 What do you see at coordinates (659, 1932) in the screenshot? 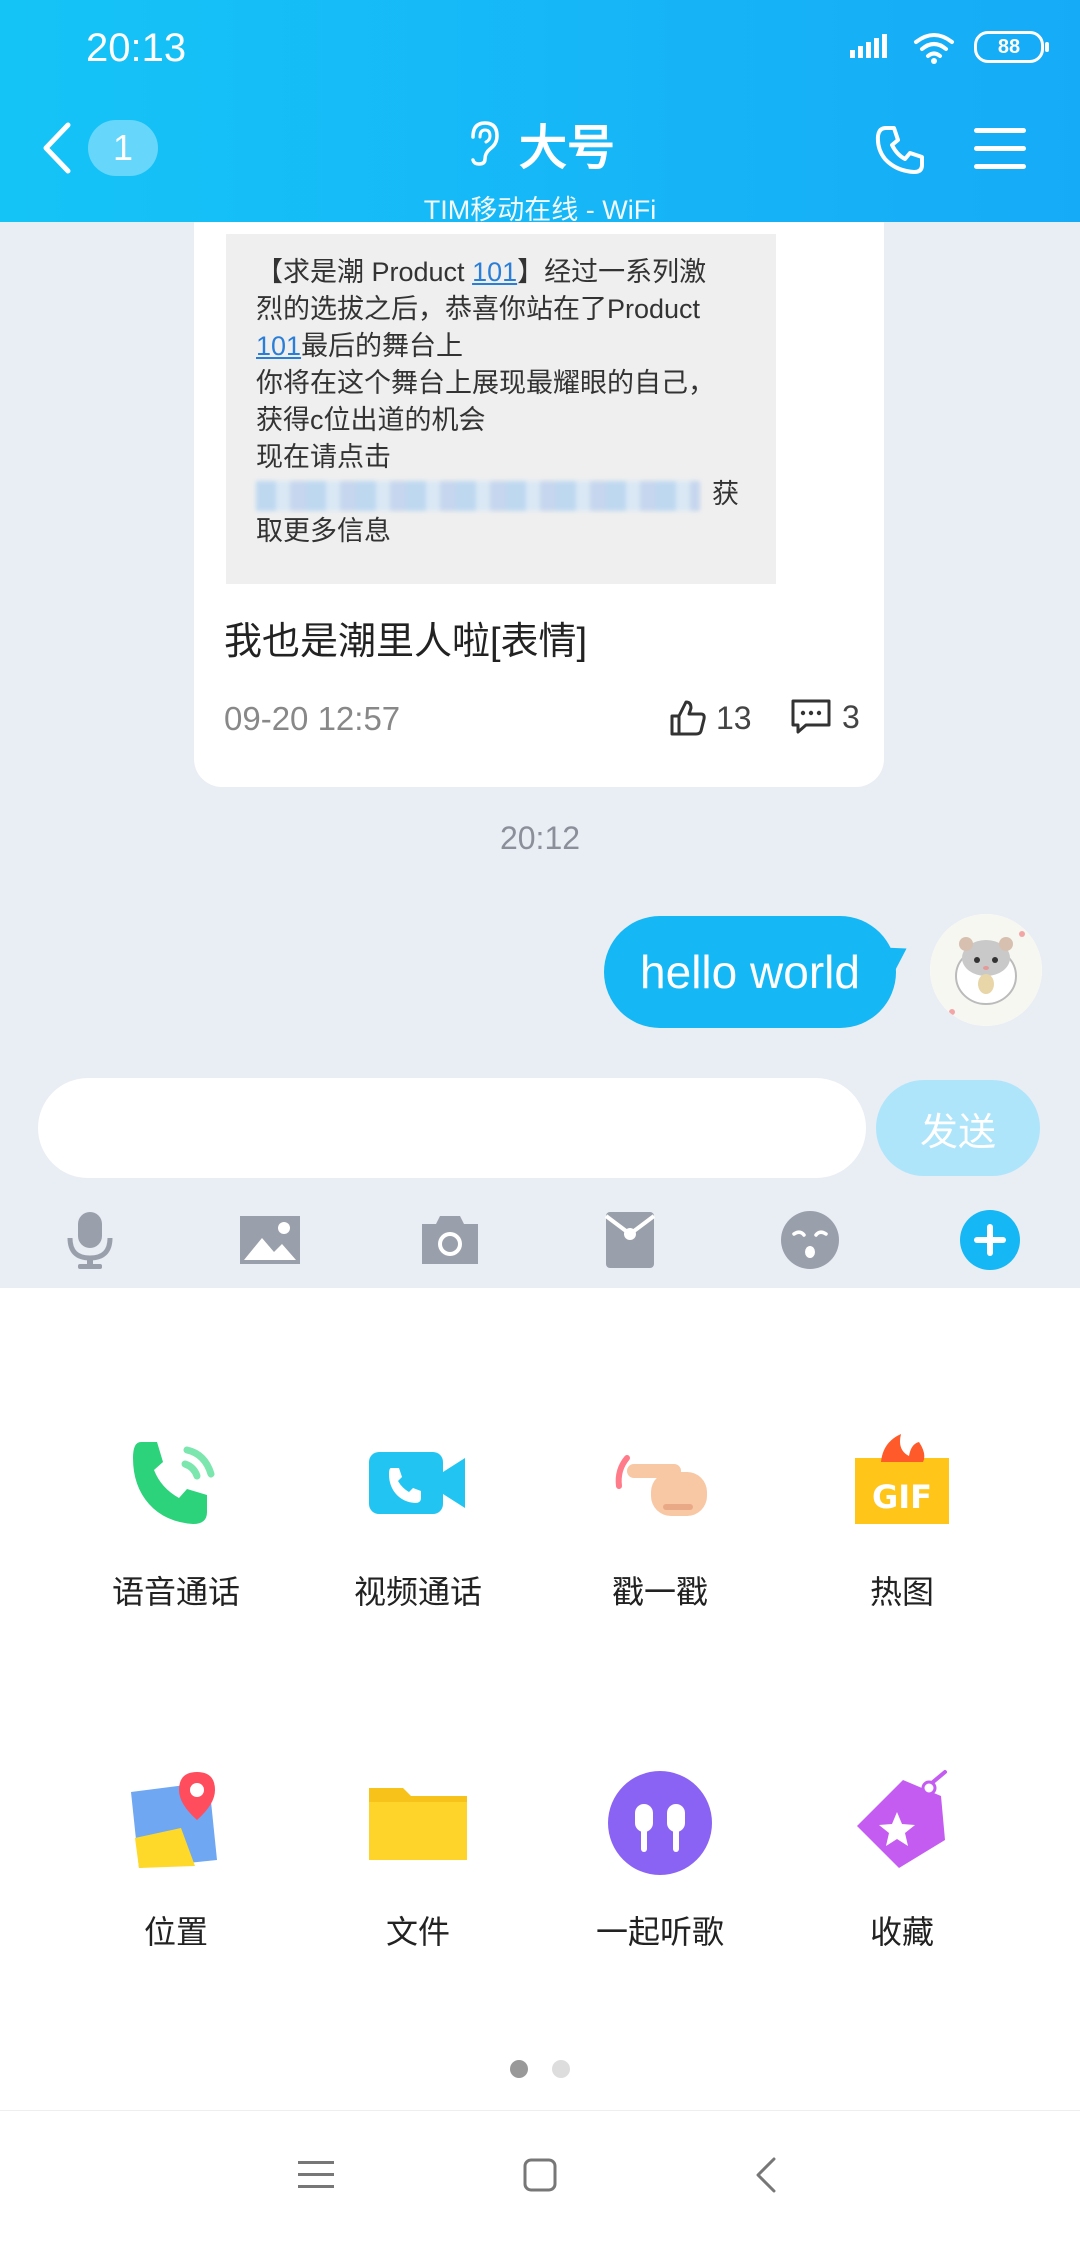
I see `feature-label: 一起听歌` at bounding box center [659, 1932].